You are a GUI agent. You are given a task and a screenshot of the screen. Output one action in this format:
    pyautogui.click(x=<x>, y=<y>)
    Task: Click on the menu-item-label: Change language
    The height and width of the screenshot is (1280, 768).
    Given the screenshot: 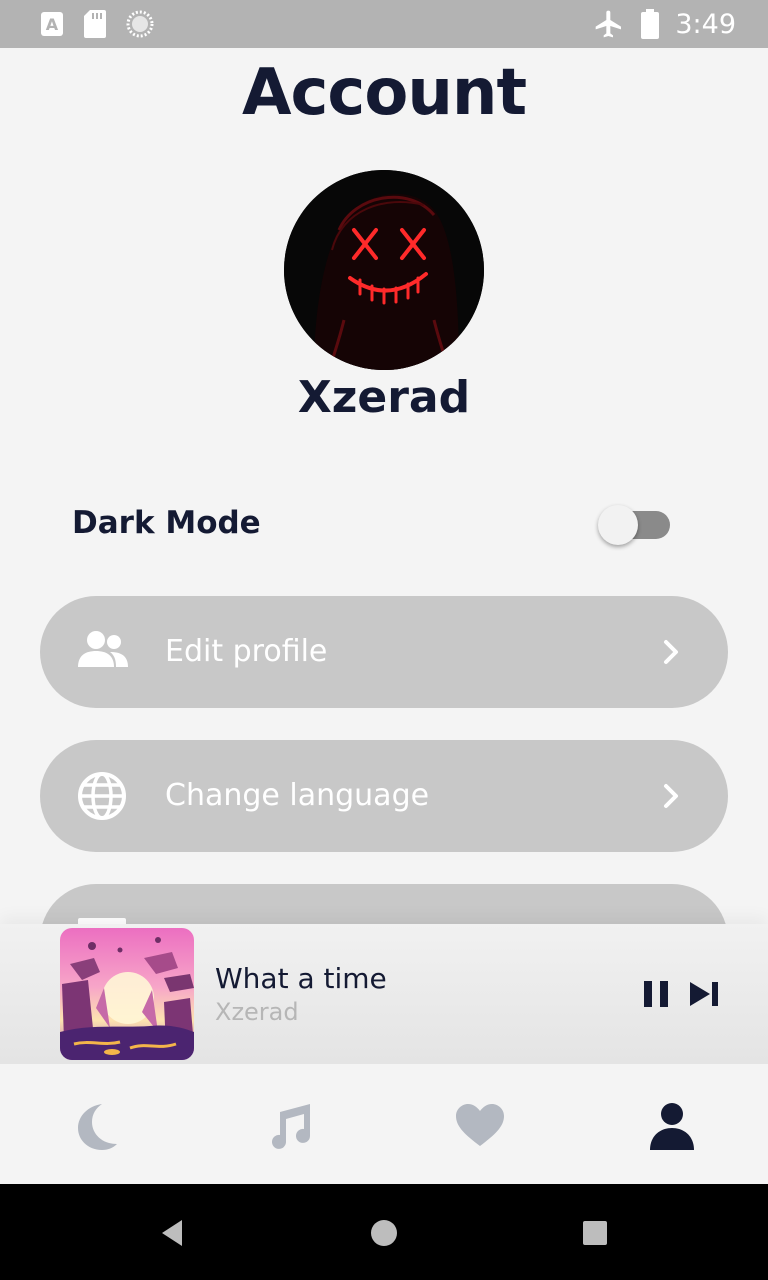 What is the action you would take?
    pyautogui.click(x=297, y=795)
    